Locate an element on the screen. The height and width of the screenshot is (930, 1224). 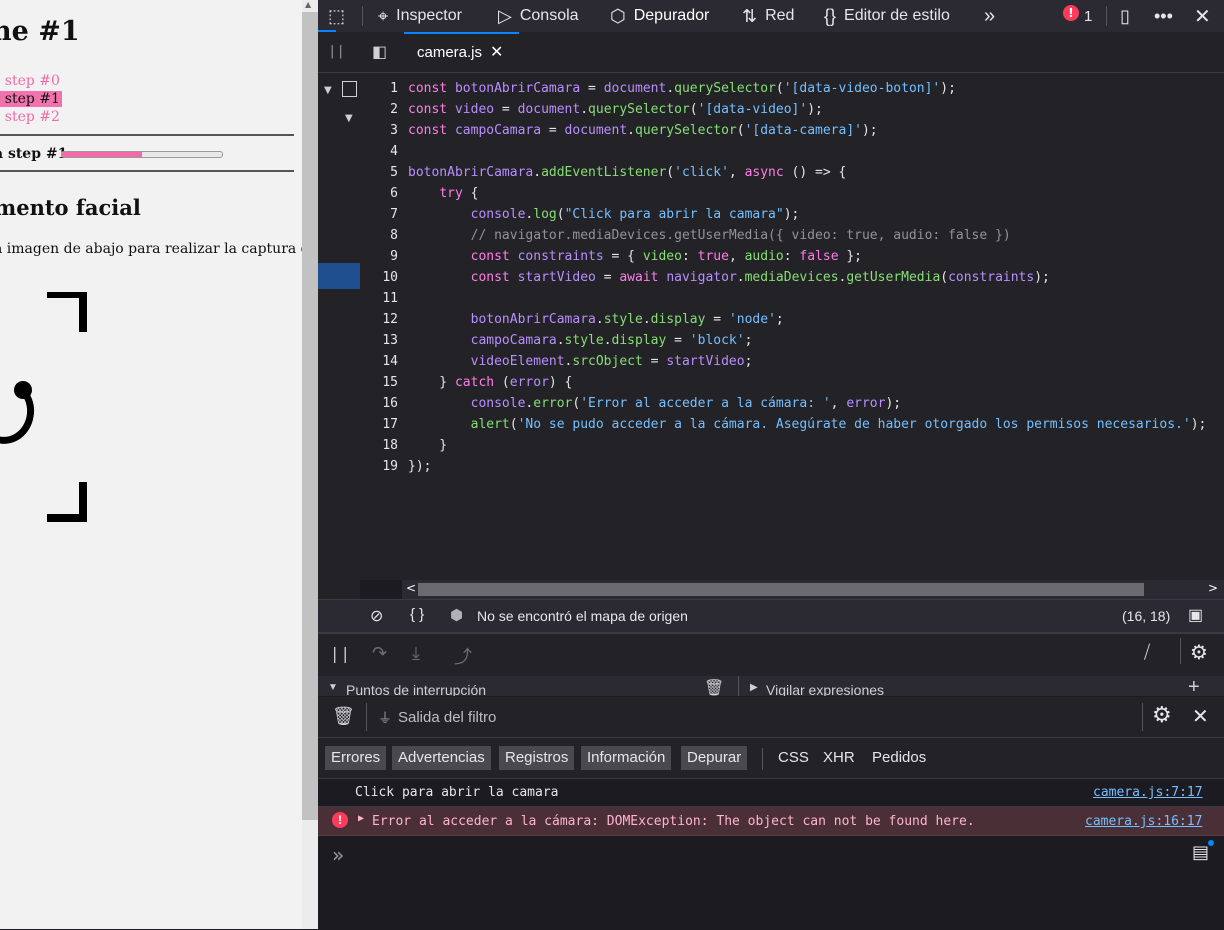
step-in-icon: ⤓ is located at coordinates (416, 653).